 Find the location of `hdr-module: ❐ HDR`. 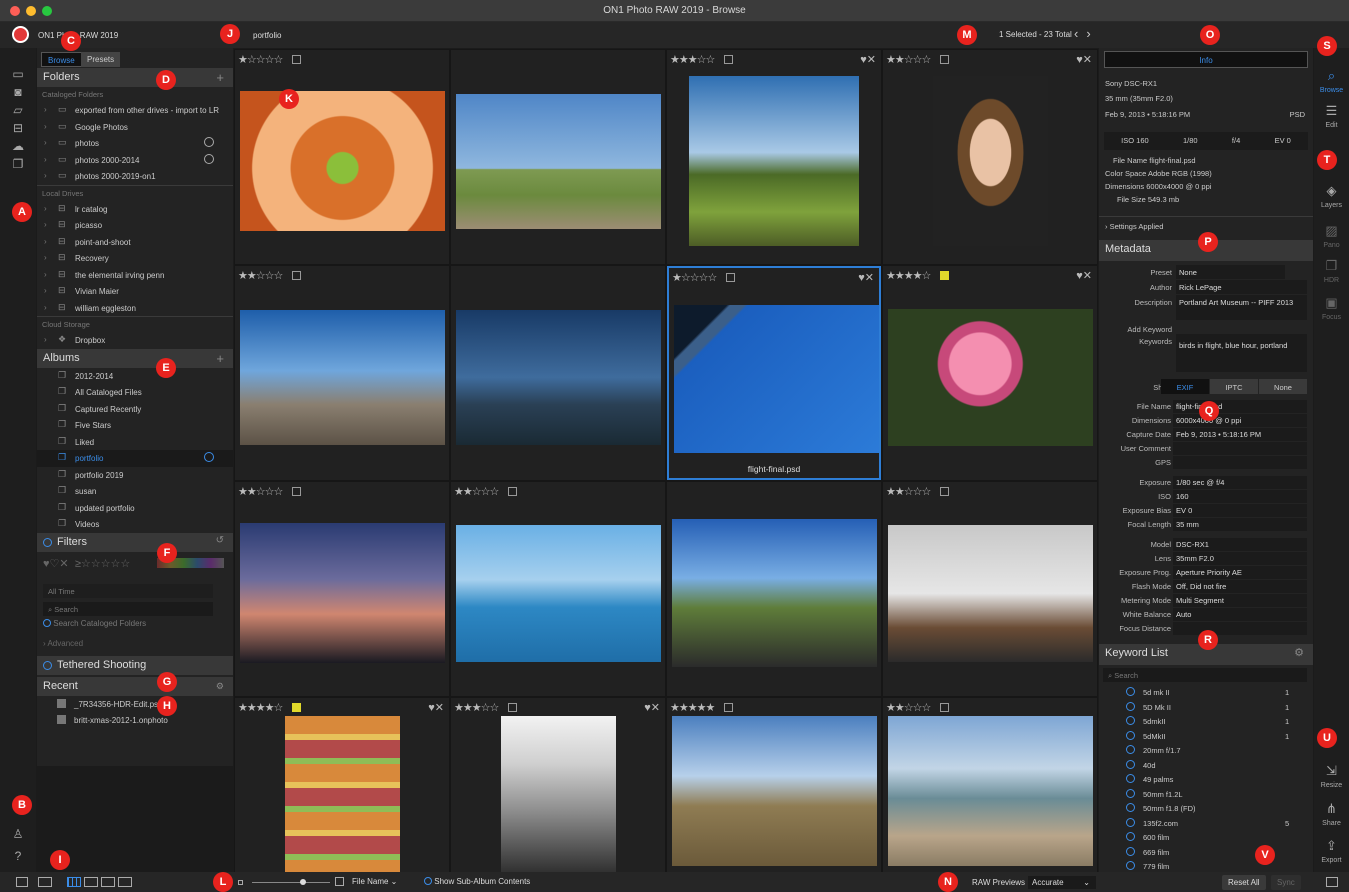

hdr-module: ❐ HDR is located at coordinates (1331, 271).